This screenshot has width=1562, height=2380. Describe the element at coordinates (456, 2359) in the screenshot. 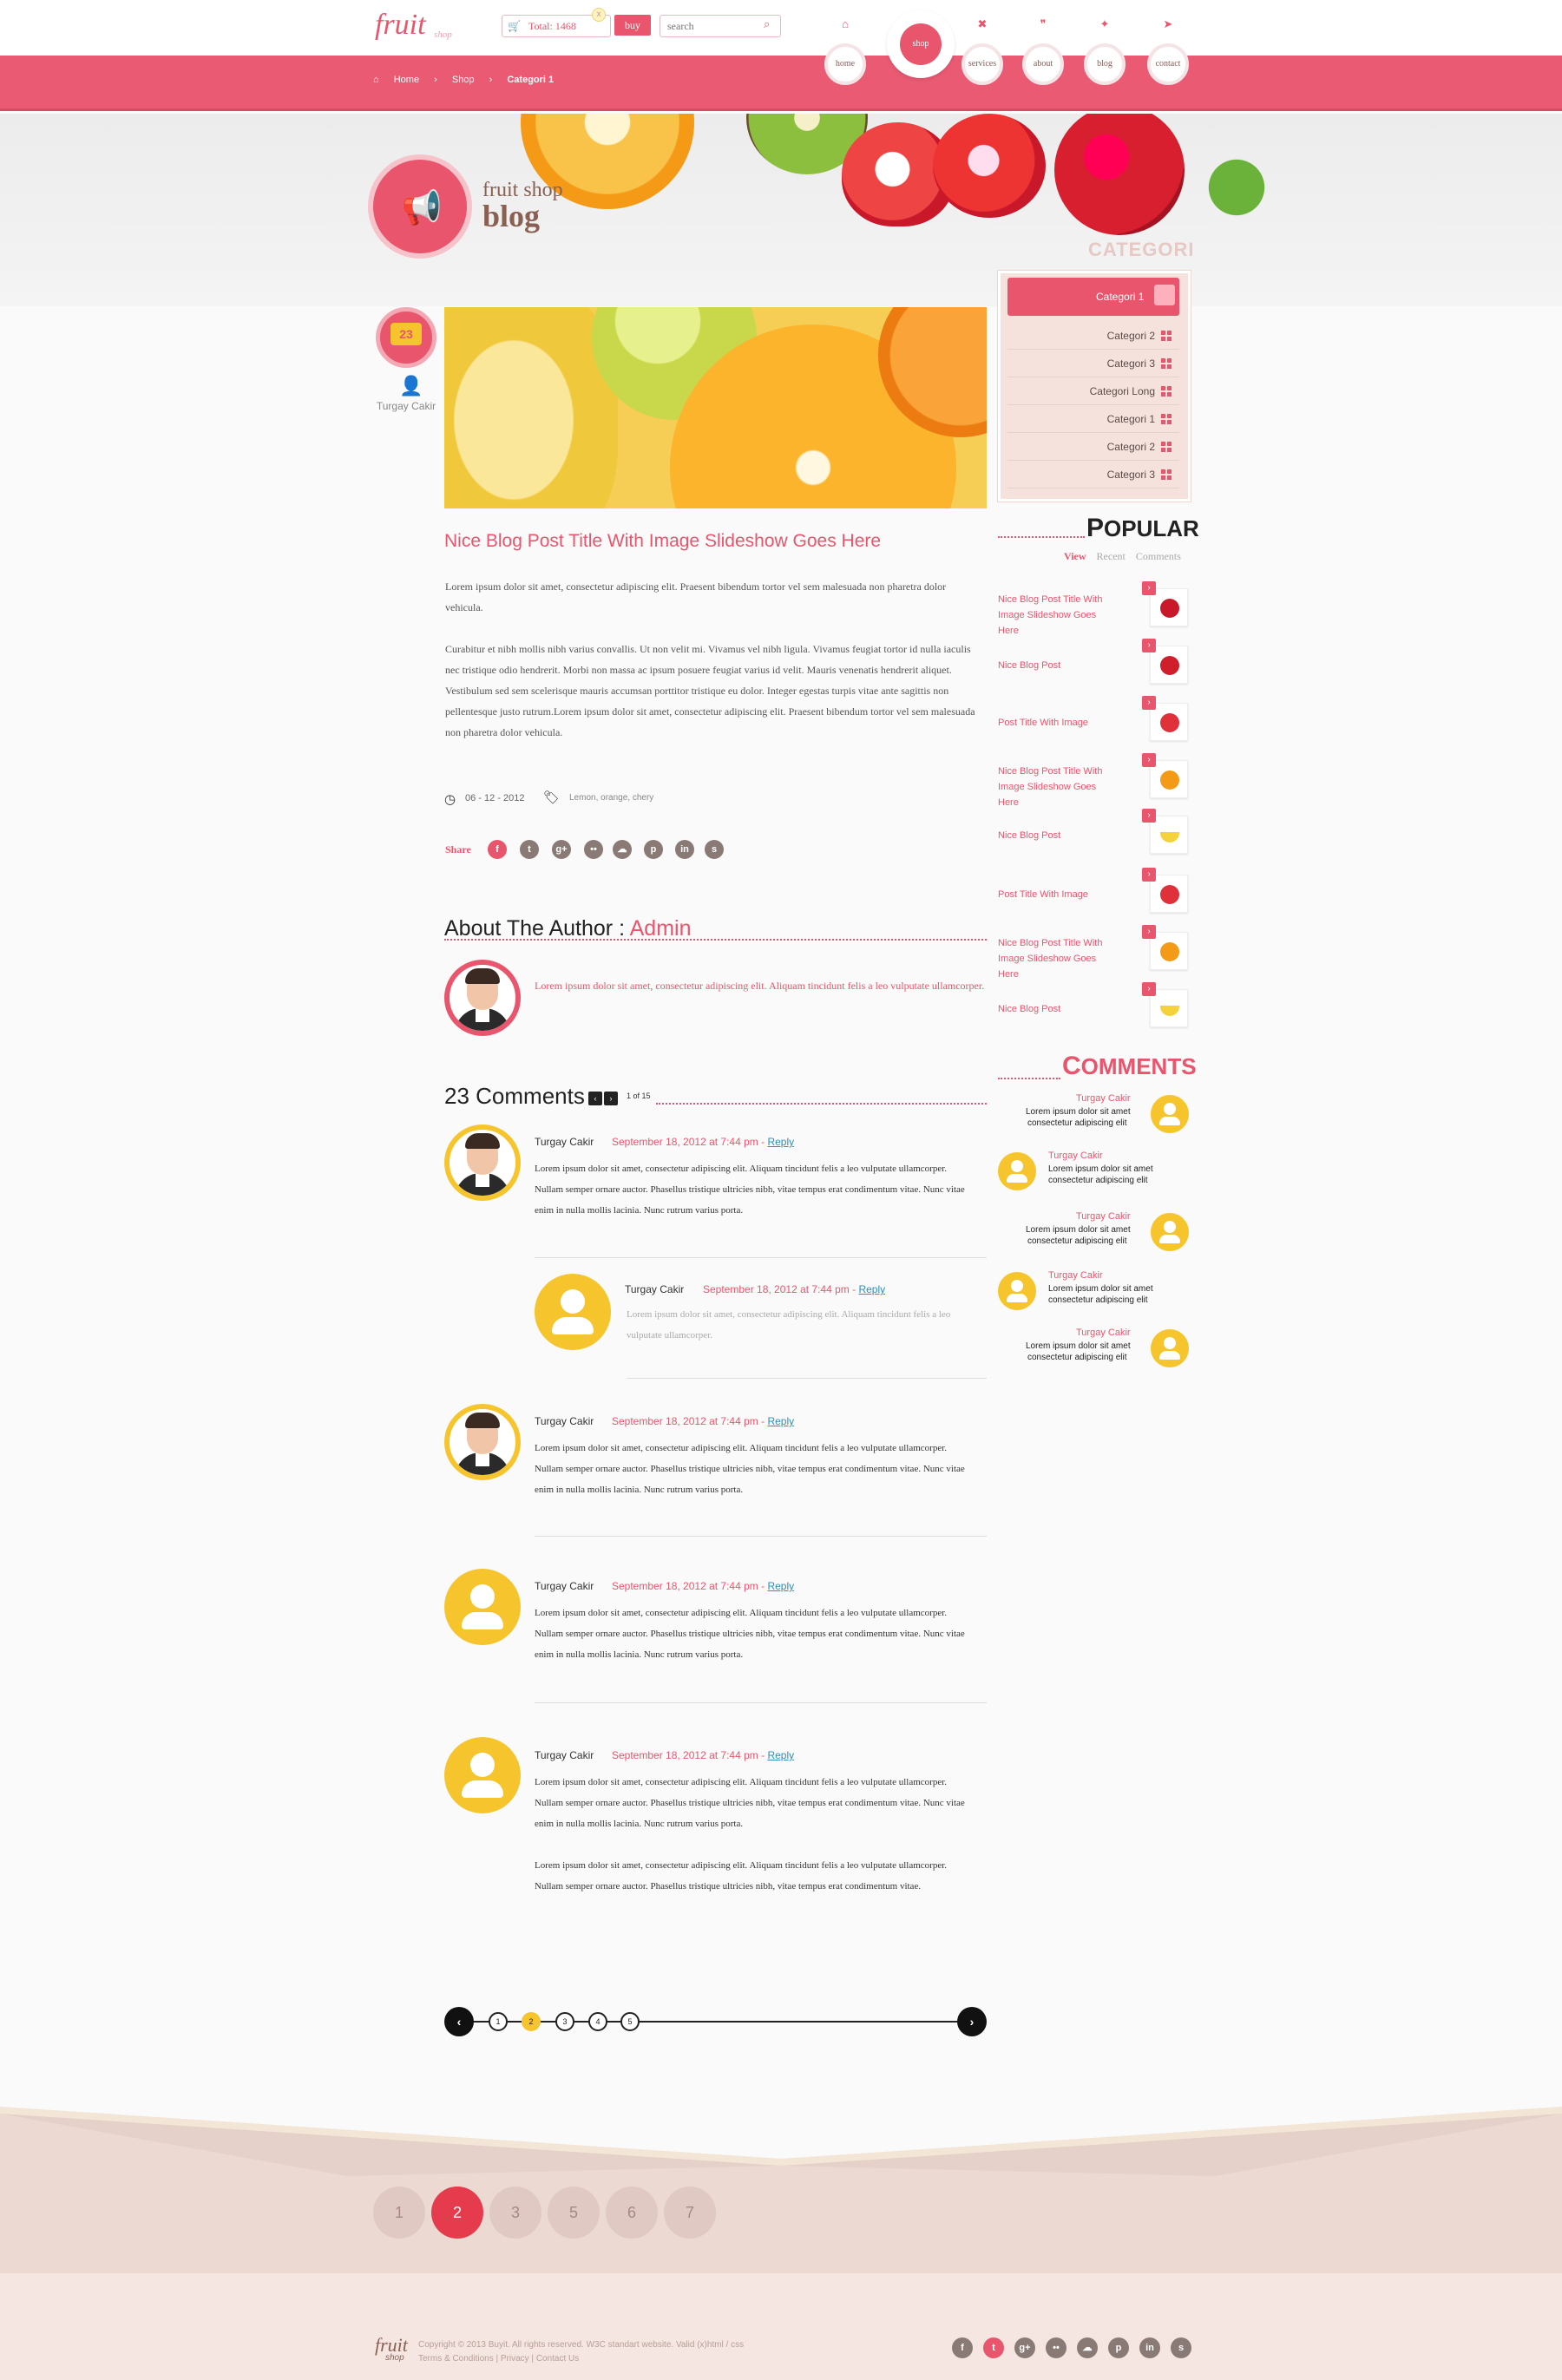

I see `link-terms: Terms & Conditions` at that location.